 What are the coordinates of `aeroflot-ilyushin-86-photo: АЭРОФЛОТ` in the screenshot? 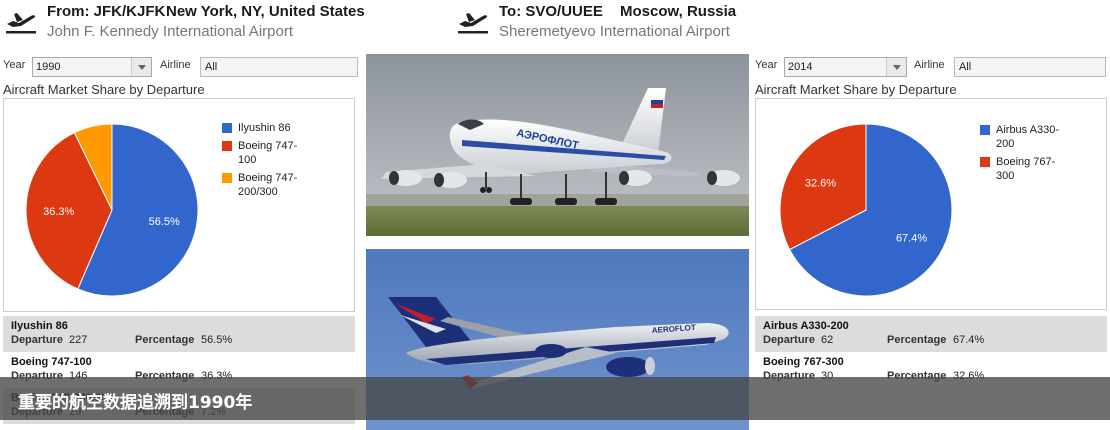 It's located at (557, 145).